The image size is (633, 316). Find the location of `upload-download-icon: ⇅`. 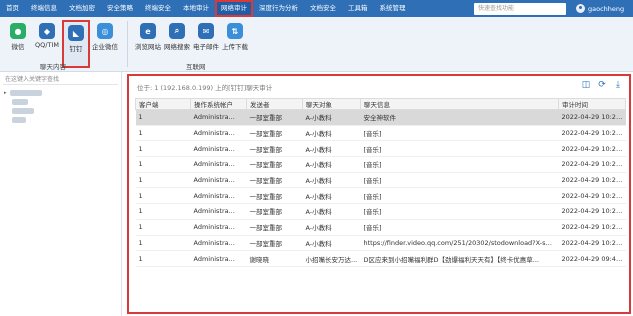

upload-download-icon: ⇅ is located at coordinates (235, 31).